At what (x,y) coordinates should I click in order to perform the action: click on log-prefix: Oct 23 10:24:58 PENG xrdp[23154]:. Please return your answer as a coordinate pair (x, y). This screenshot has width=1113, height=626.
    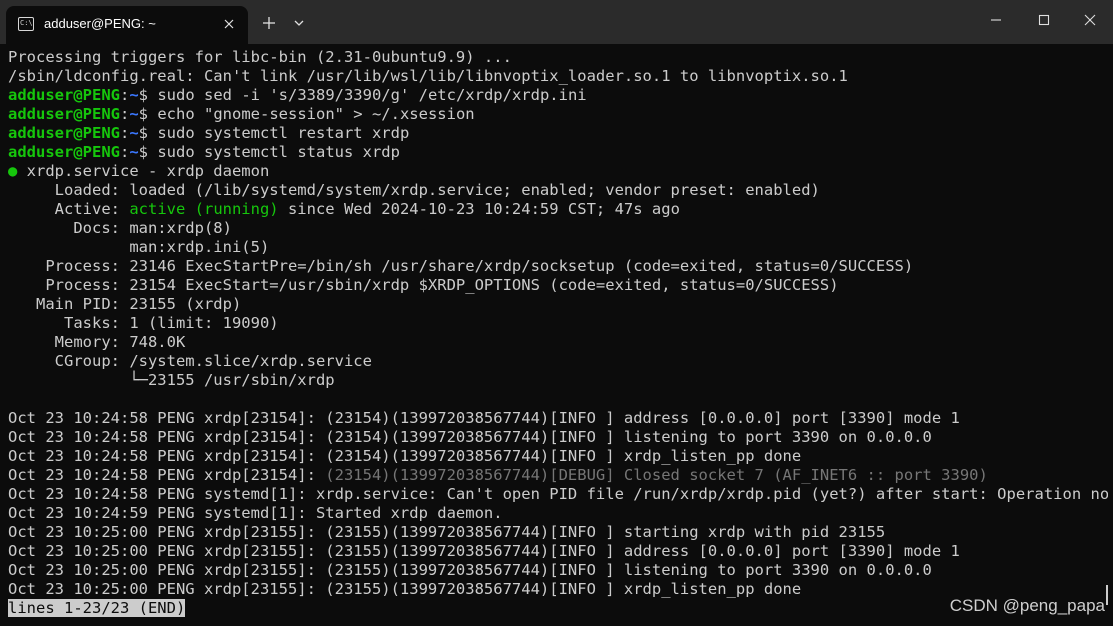
    Looking at the image, I should click on (167, 475).